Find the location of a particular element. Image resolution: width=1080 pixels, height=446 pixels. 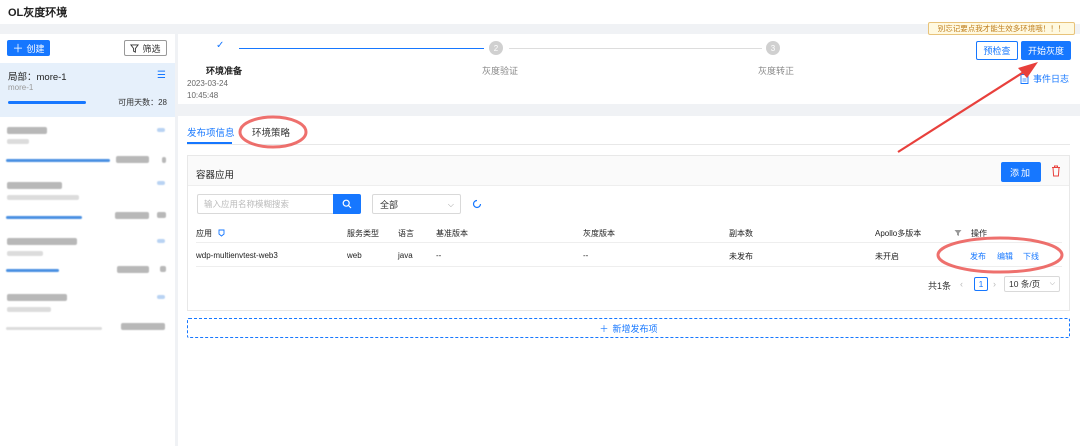

add-release-label: 新增发布项 is located at coordinates (635, 328).